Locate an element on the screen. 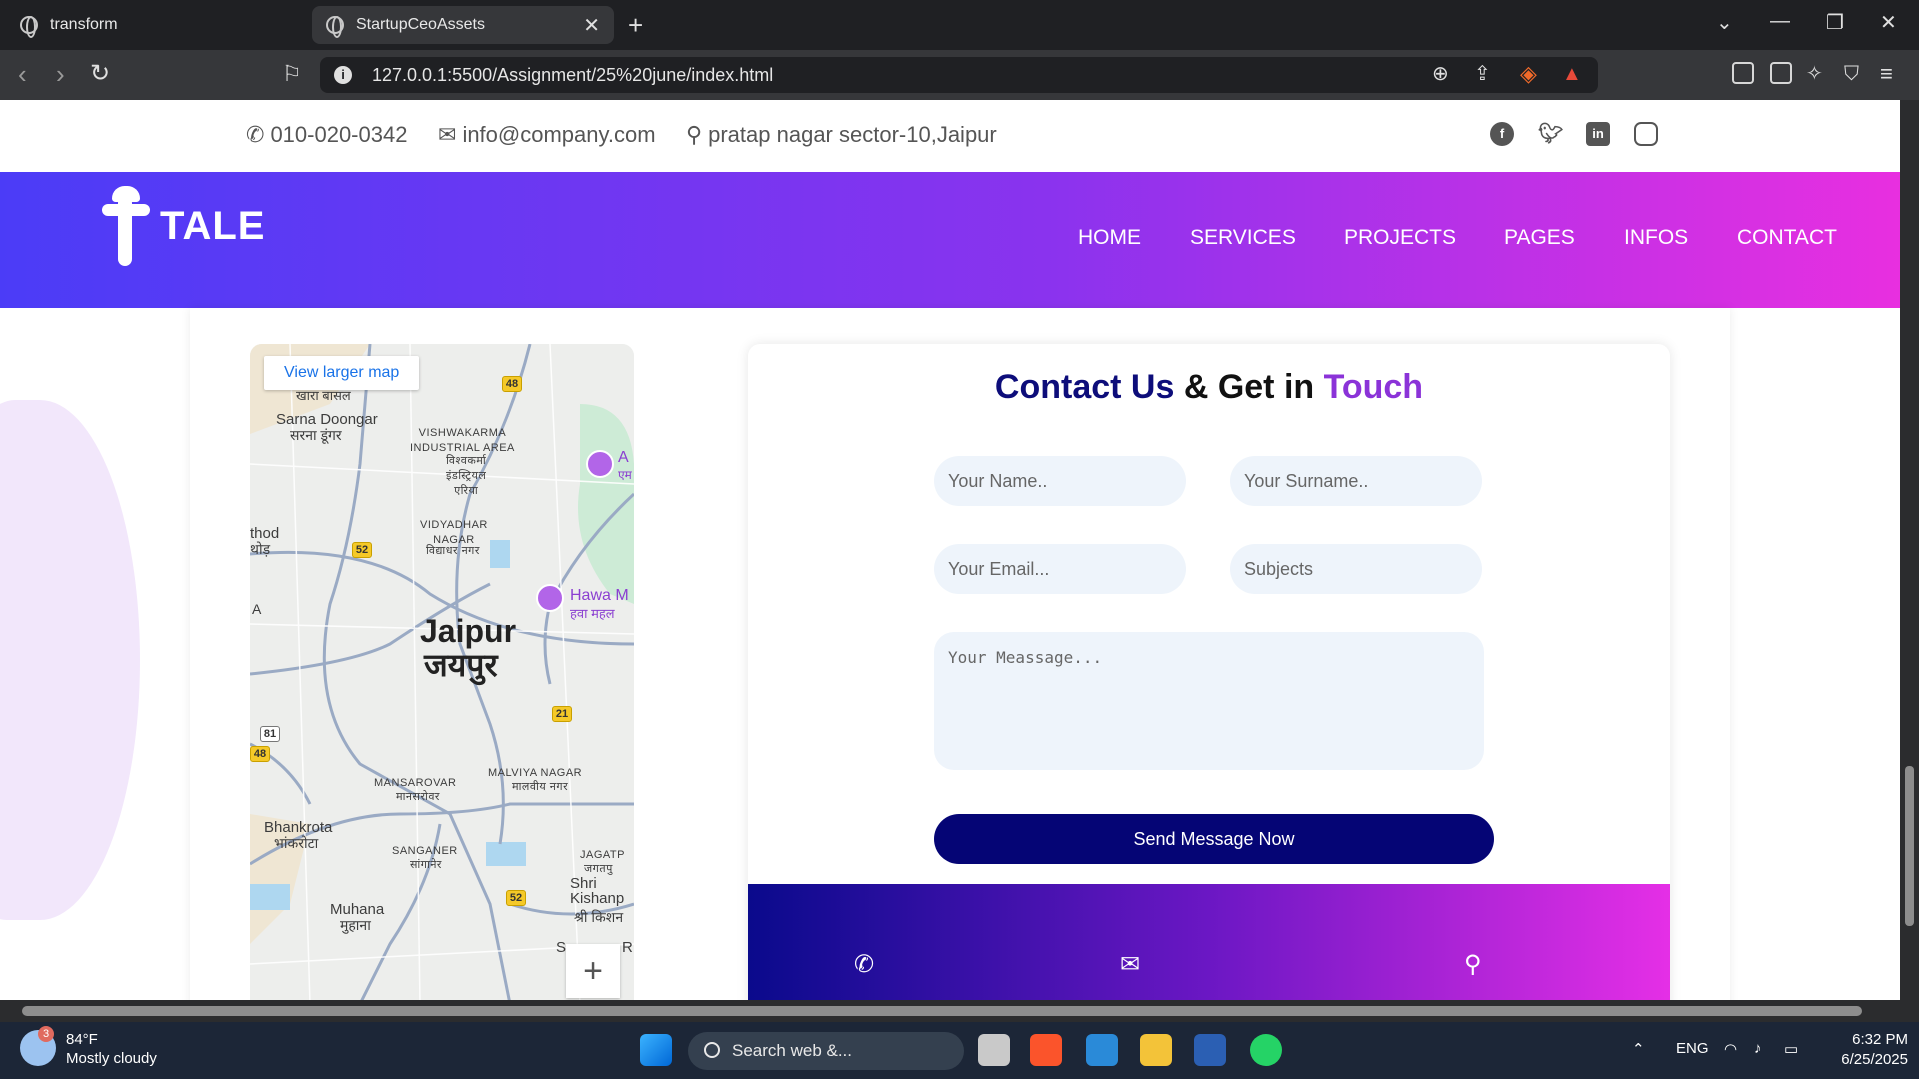 Image resolution: width=1919 pixels, height=1079 pixels. map-label: मुहाना is located at coordinates (355, 925).